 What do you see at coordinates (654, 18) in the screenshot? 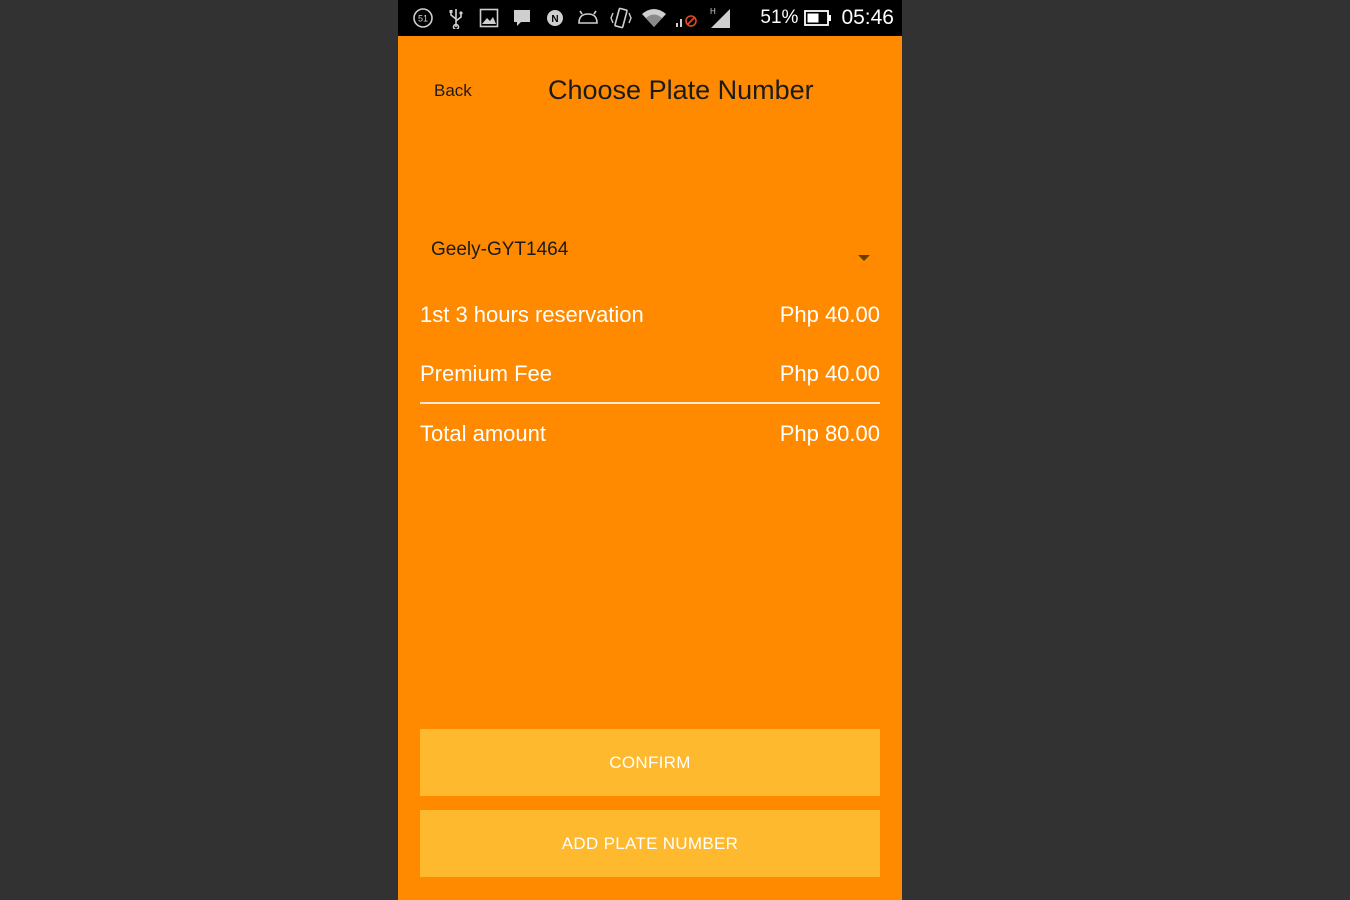
I see `wifi-icon` at bounding box center [654, 18].